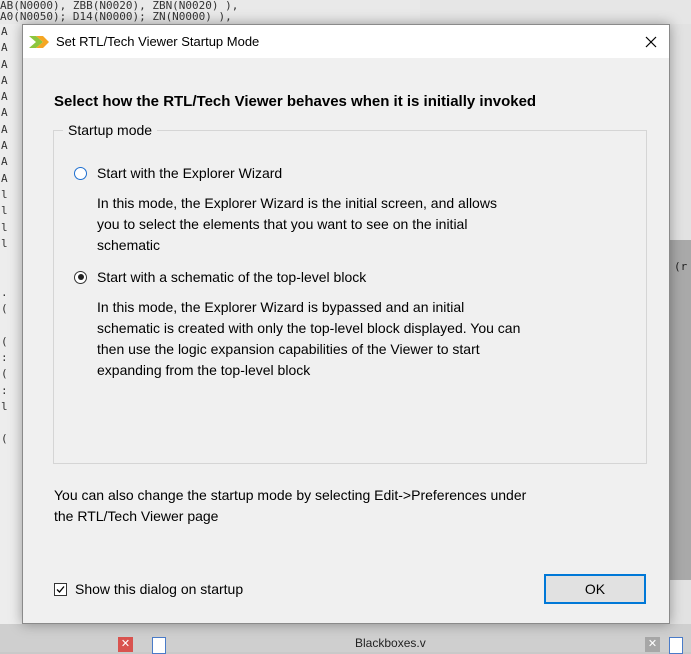 The image size is (691, 654). Describe the element at coordinates (80, 277) in the screenshot. I see `radio-button-checked` at that location.